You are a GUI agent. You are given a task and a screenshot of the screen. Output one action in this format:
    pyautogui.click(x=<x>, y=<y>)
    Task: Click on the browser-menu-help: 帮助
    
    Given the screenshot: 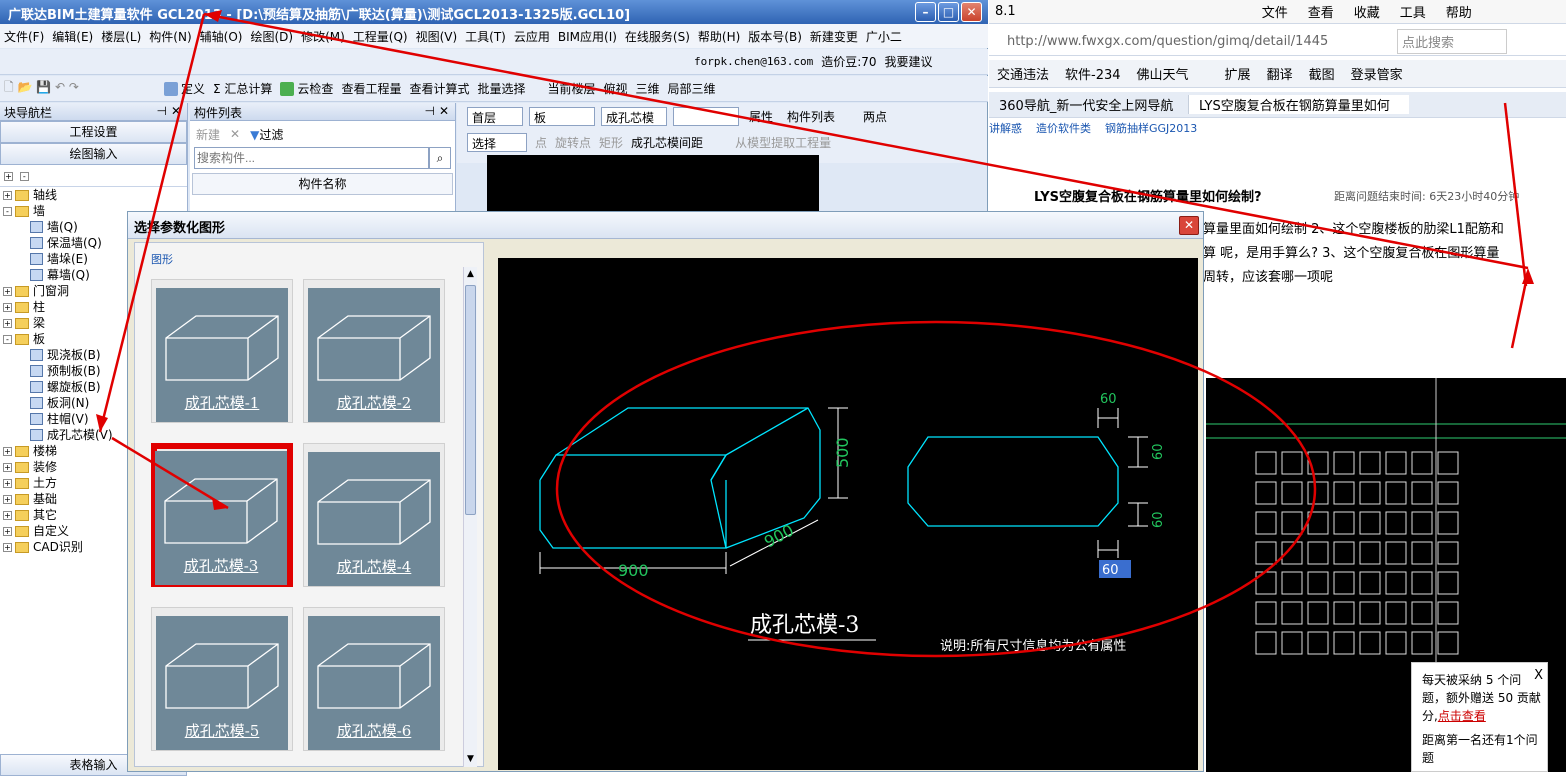 What is the action you would take?
    pyautogui.click(x=1459, y=11)
    